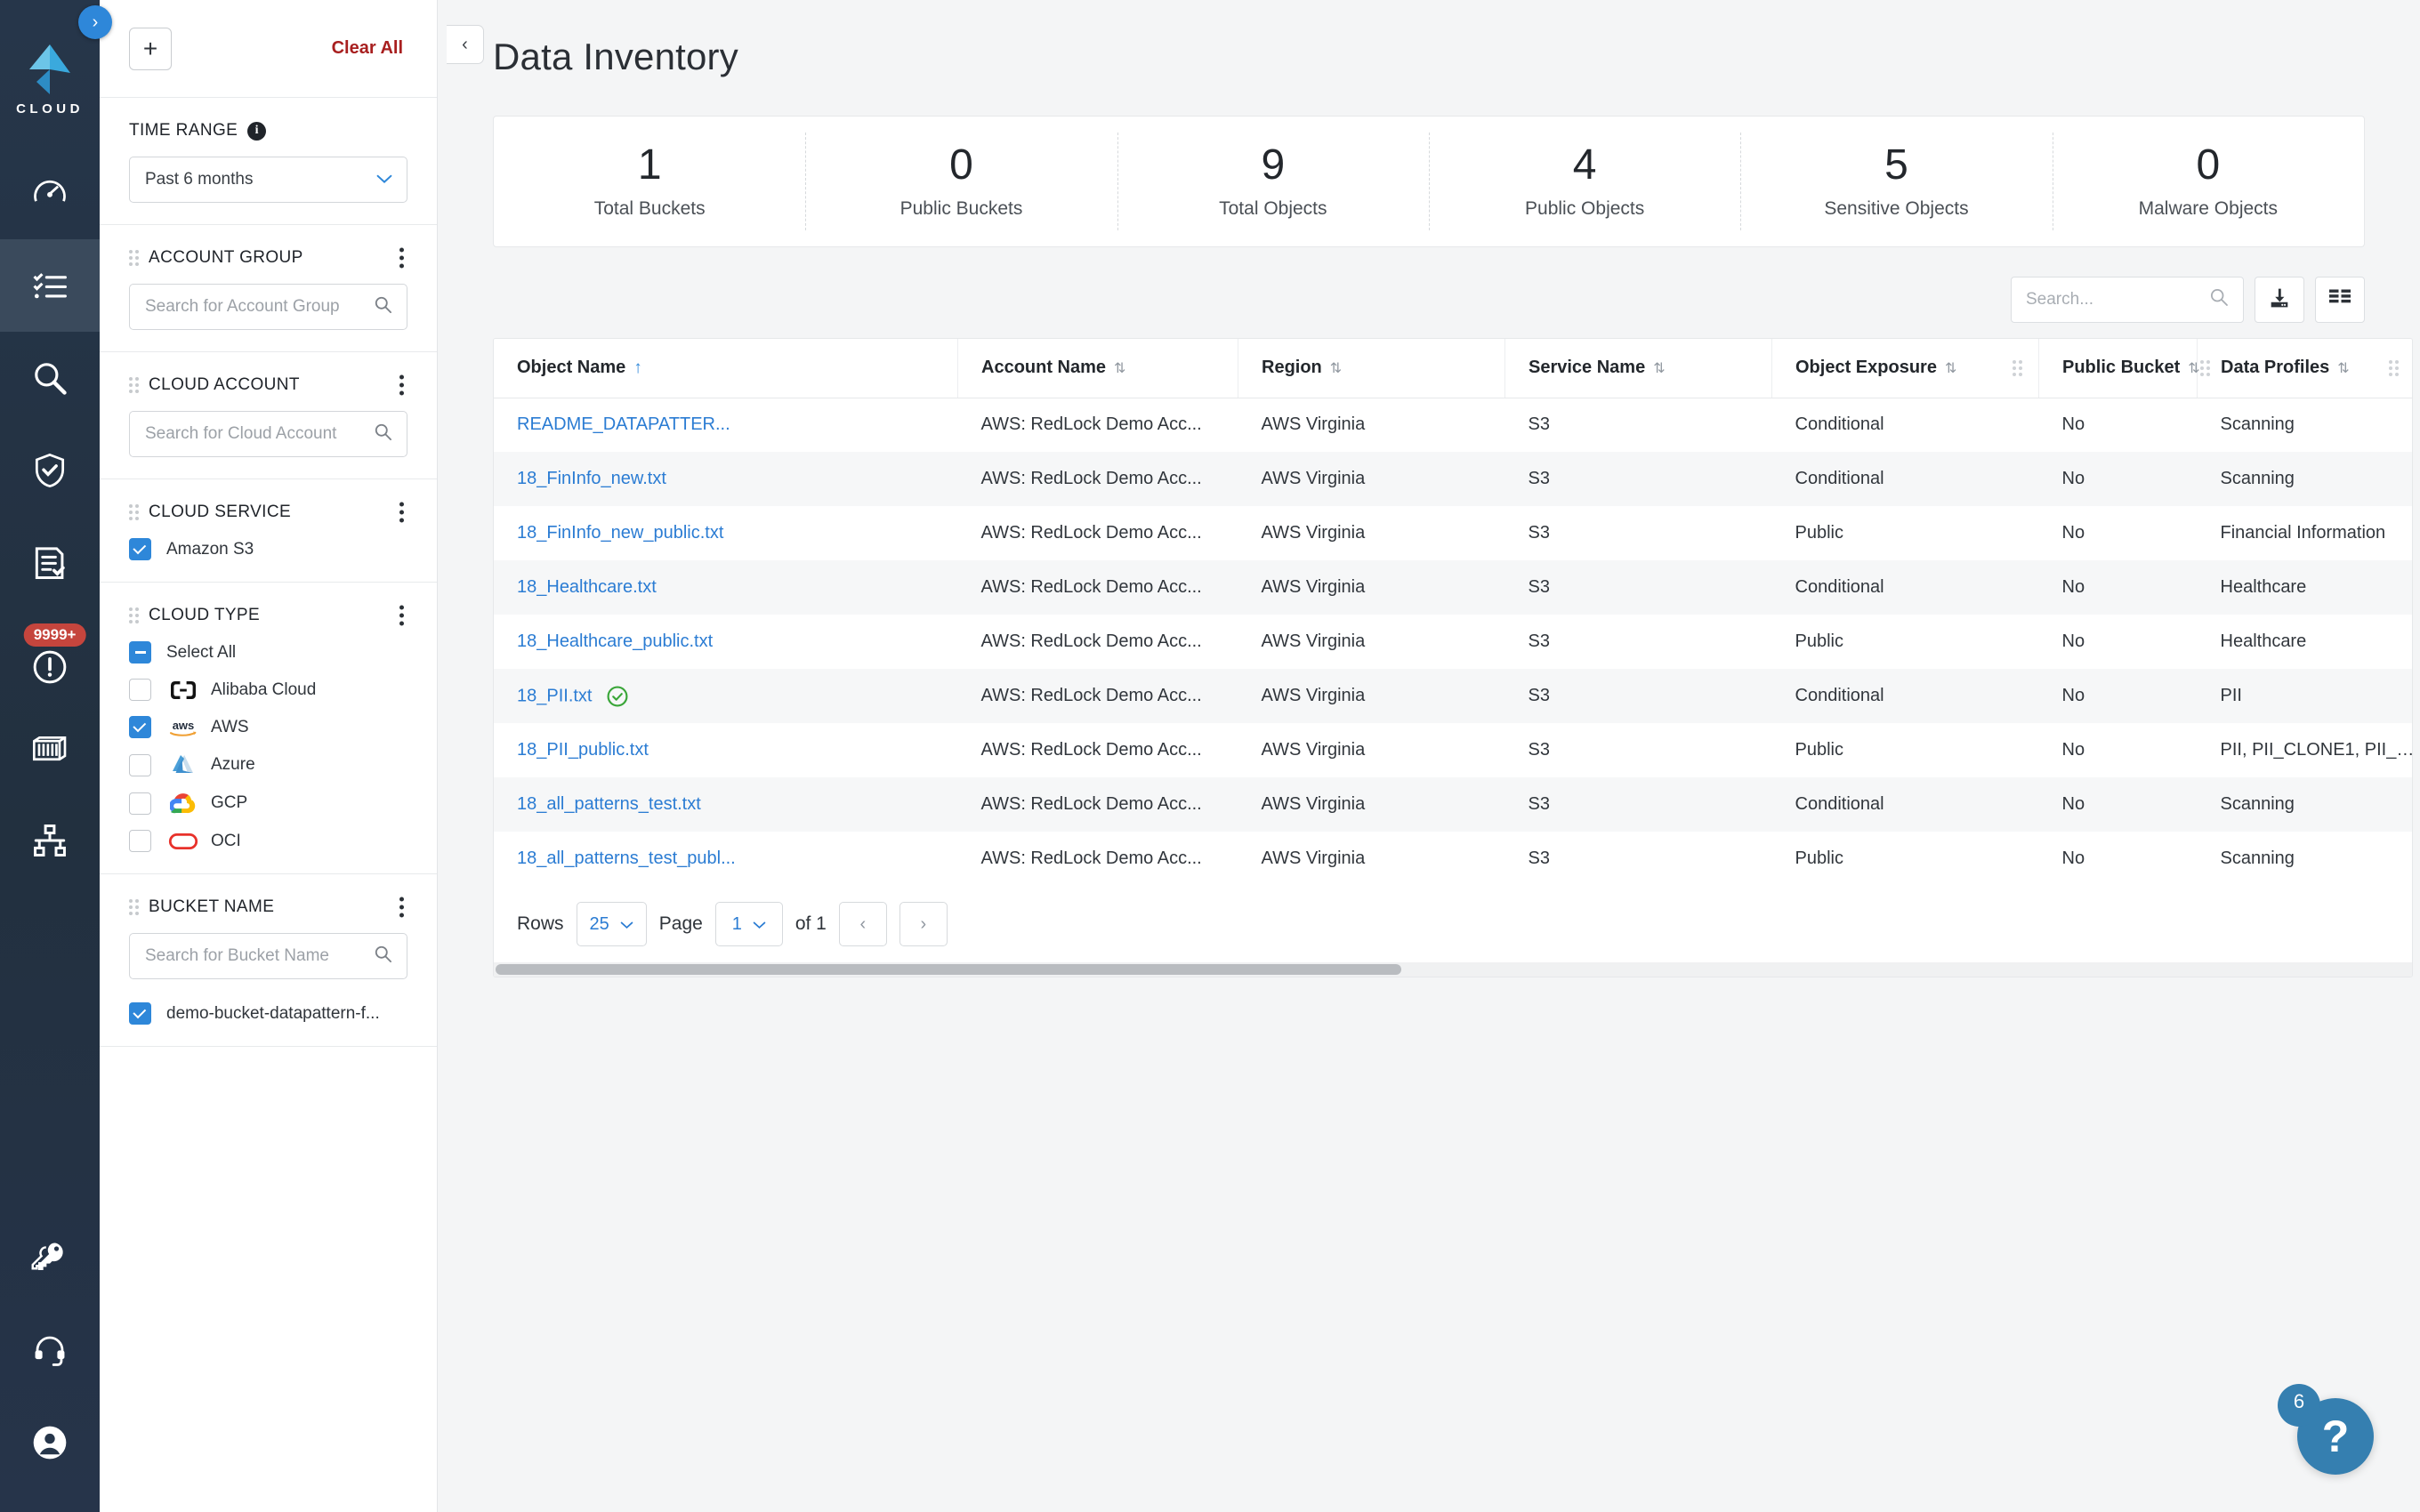  Describe the element at coordinates (268, 765) in the screenshot. I see `cloud-type-option-azure: Azure` at that location.